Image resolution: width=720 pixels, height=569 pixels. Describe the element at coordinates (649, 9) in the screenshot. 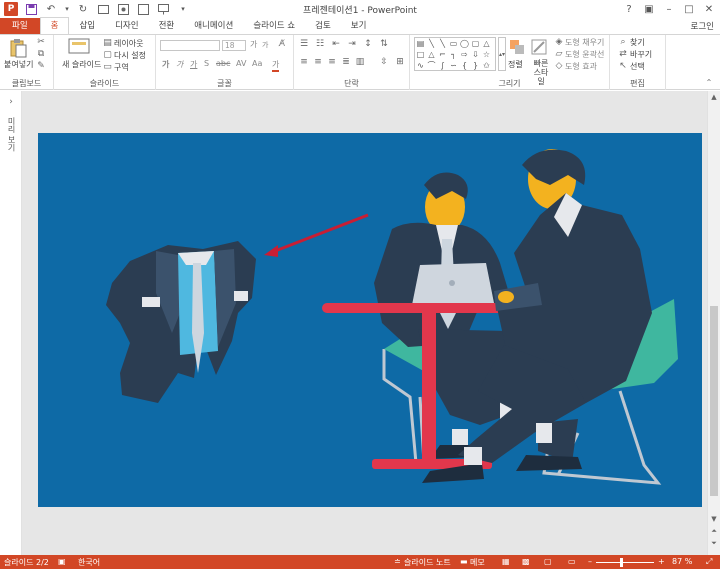

I see `ribbon-display-icon: ▣` at that location.